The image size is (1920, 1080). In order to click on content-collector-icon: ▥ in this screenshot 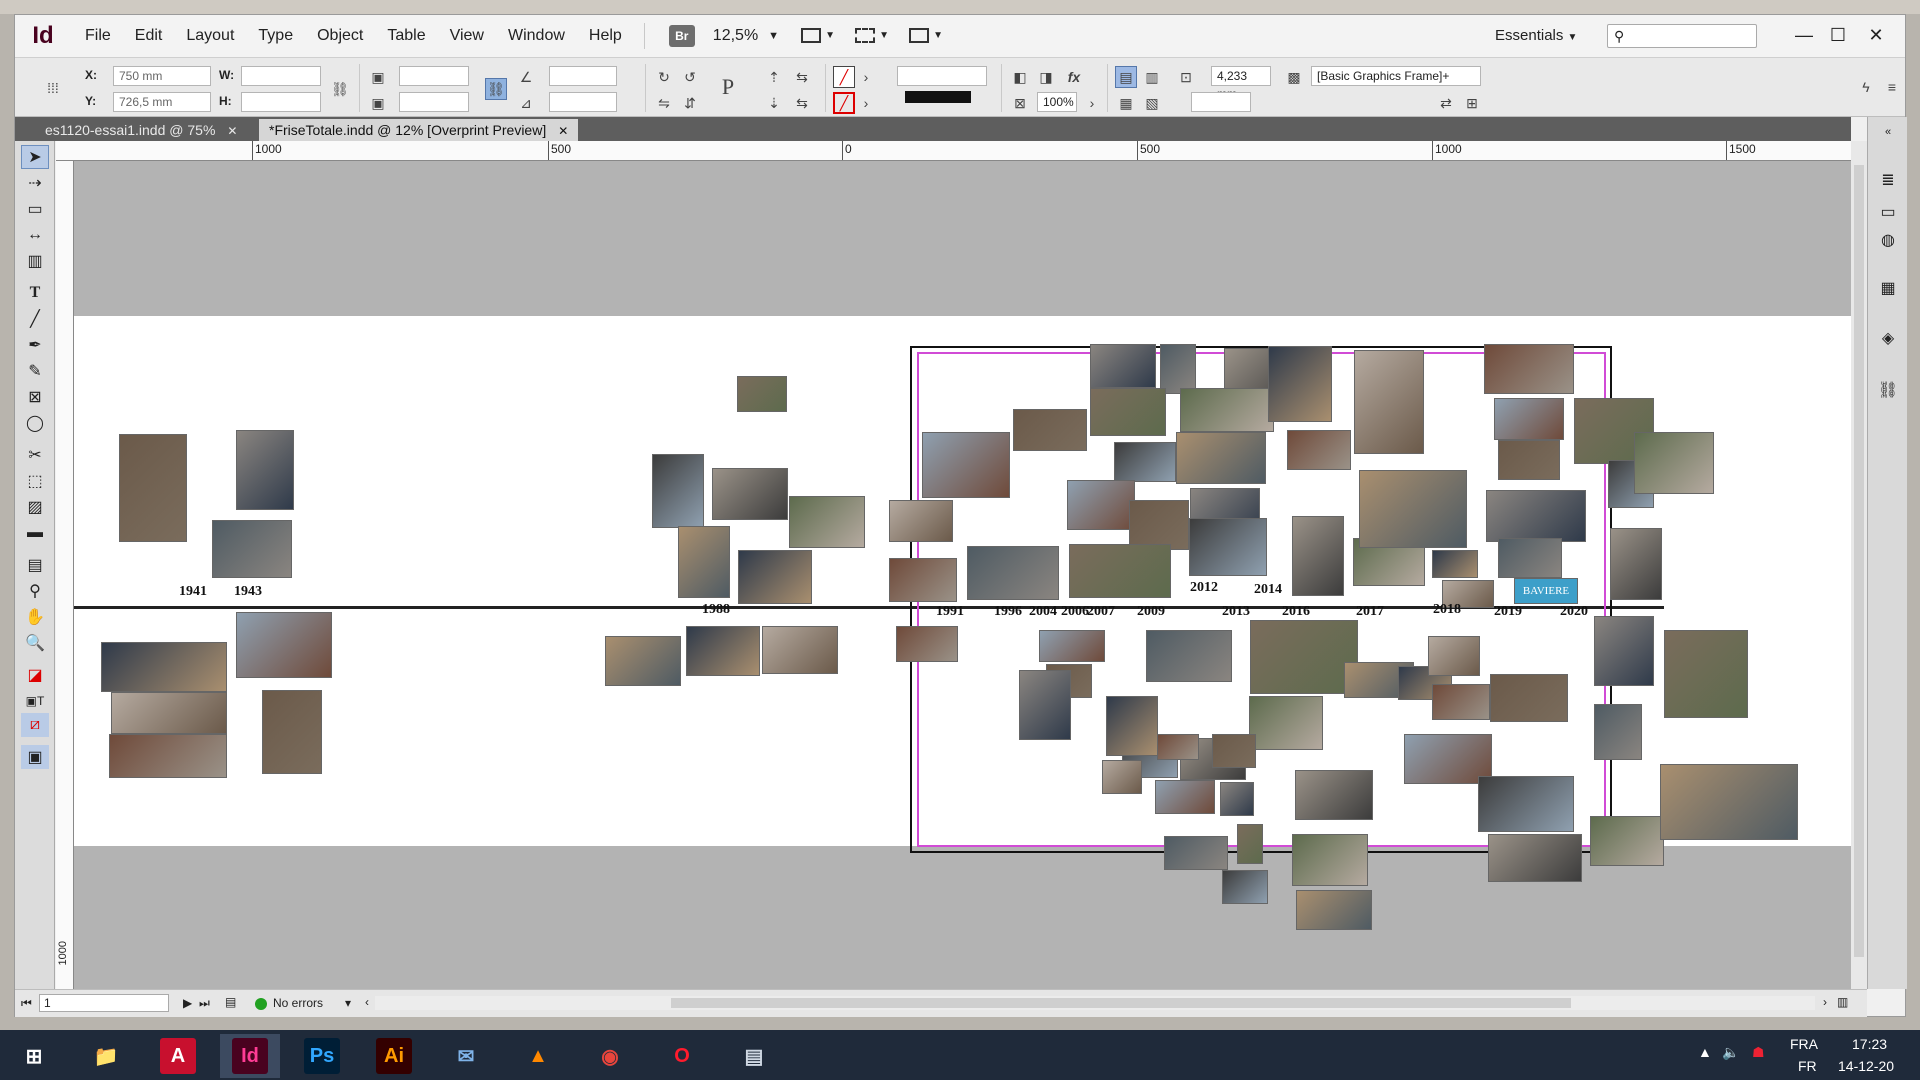, I will do `click(35, 261)`.